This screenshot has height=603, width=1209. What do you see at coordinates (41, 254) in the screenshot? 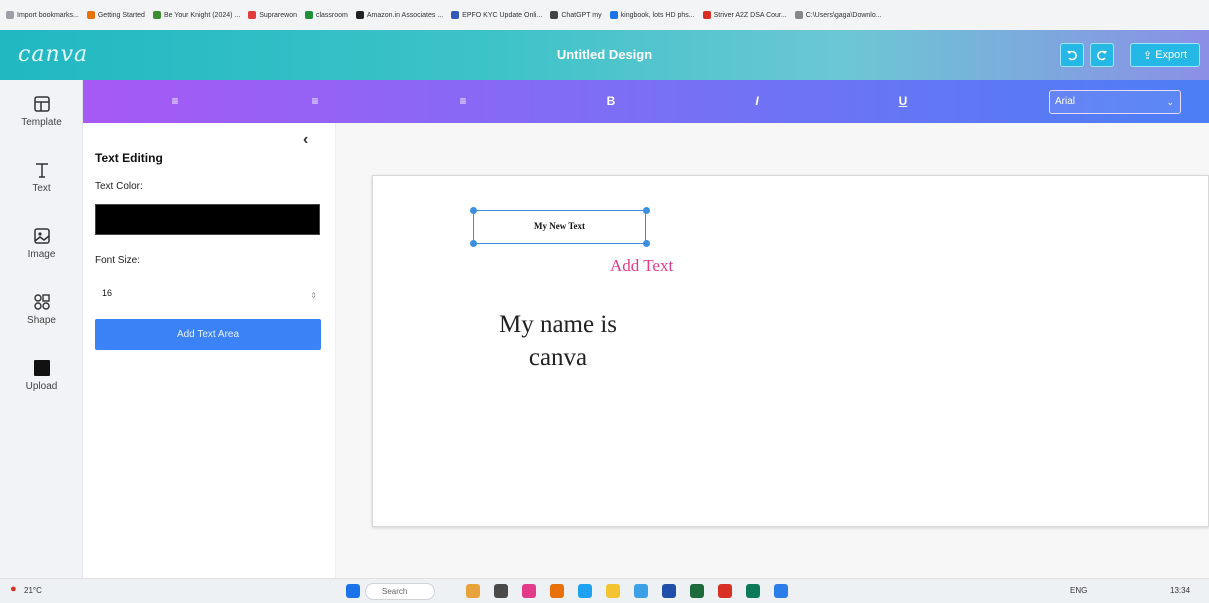
I see `sidebar-item-label: Image` at bounding box center [41, 254].